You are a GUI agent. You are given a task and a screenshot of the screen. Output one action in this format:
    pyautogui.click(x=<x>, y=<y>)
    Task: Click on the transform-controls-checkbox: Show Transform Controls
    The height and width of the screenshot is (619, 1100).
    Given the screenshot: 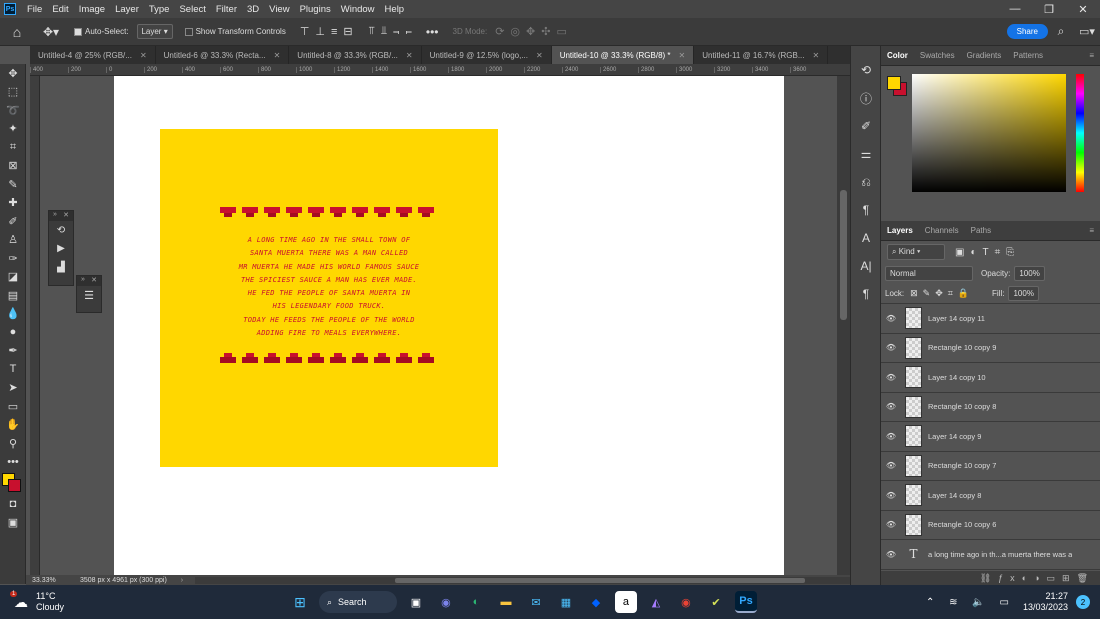 What is the action you would take?
    pyautogui.click(x=235, y=31)
    